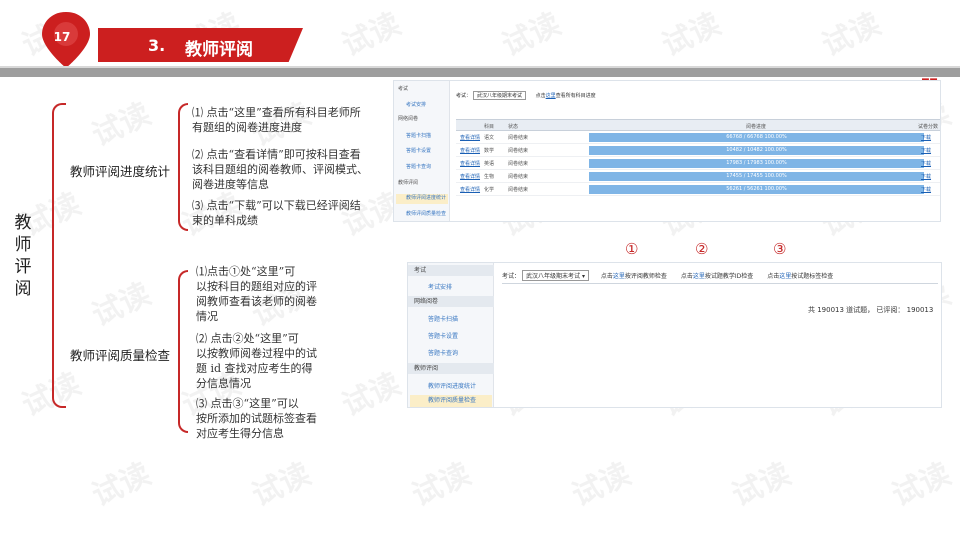 This screenshot has width=960, height=540. I want to click on shot2-nav-progress-stats: 教师评阅进度统计, so click(452, 385).